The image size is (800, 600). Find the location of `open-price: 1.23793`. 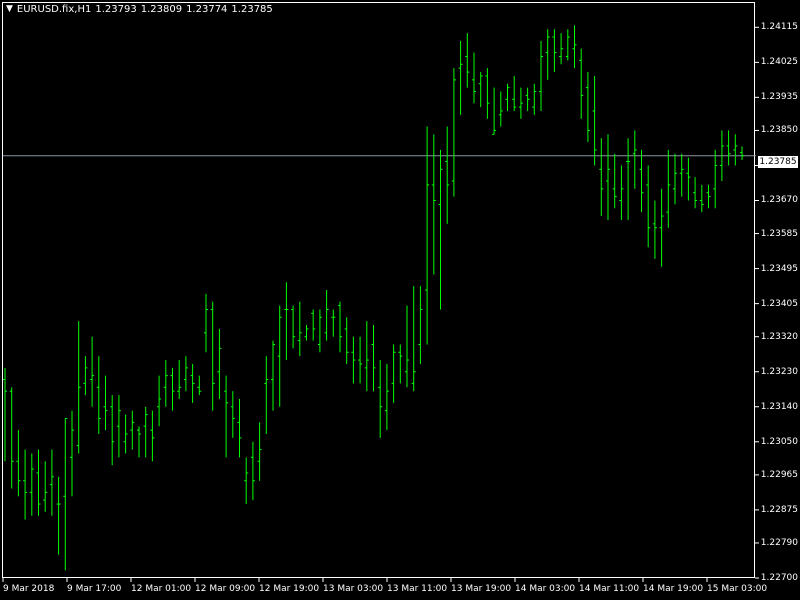

open-price: 1.23793 is located at coordinates (116, 9).